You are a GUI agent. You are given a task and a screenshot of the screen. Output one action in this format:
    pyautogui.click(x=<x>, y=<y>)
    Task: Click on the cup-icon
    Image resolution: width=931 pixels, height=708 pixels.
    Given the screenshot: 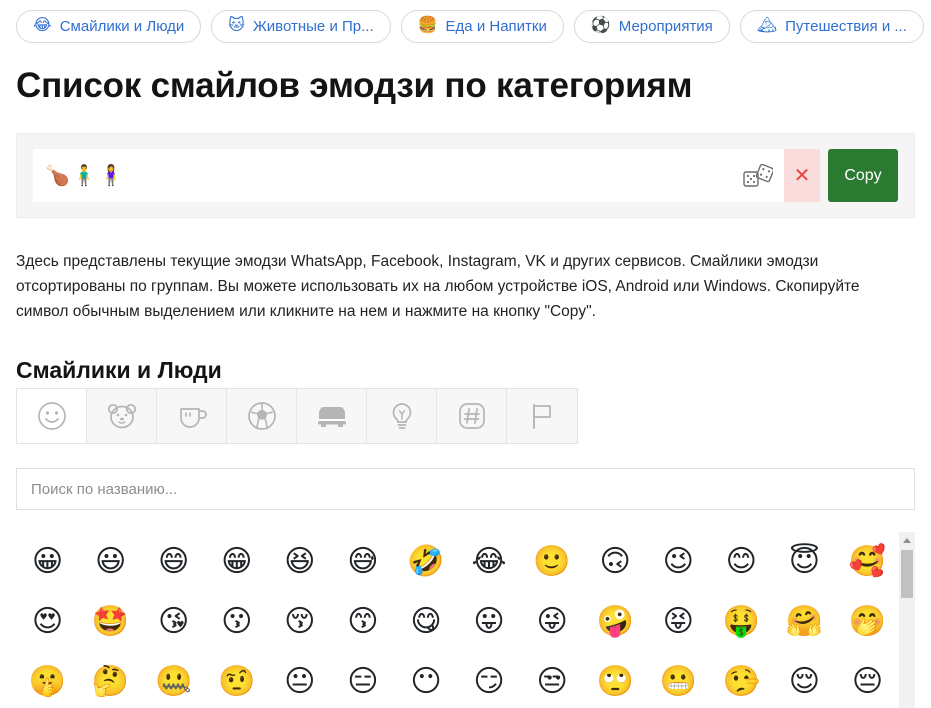 What is the action you would take?
    pyautogui.click(x=192, y=416)
    